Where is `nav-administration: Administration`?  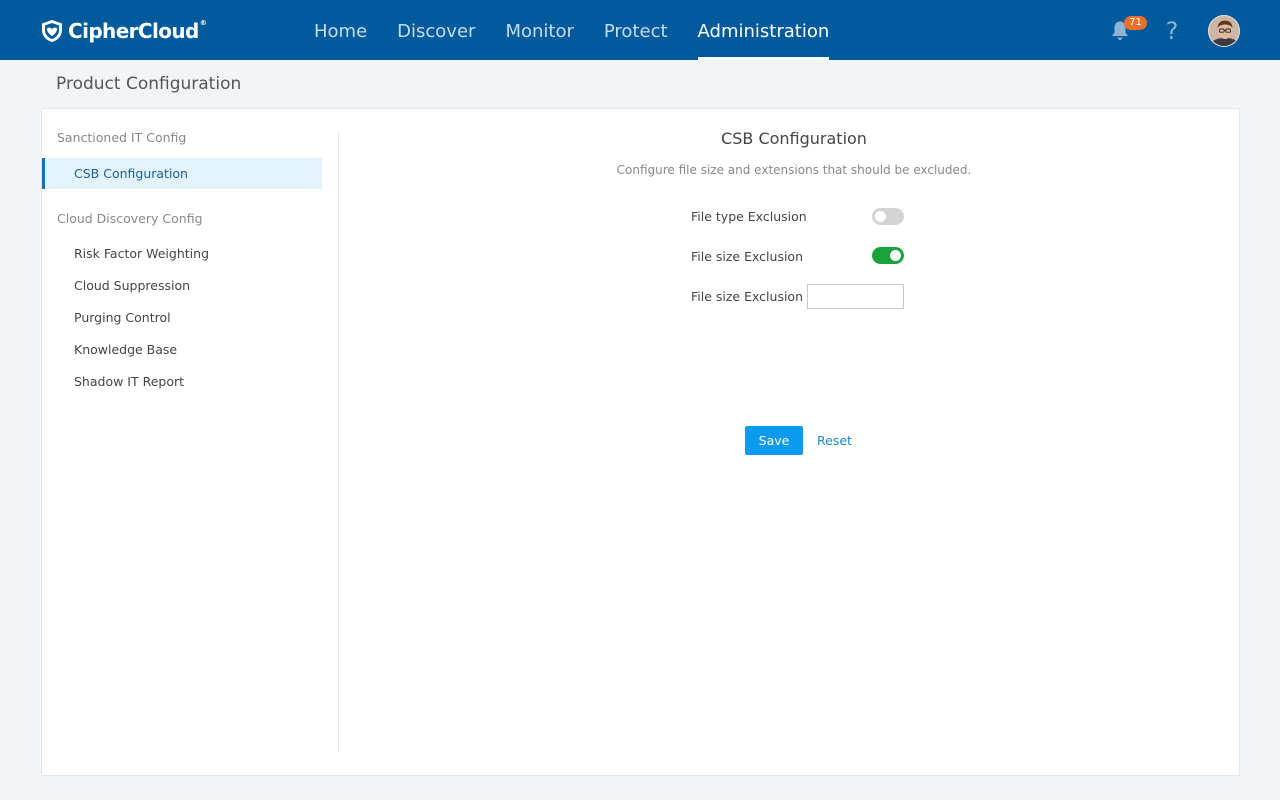 nav-administration: Administration is located at coordinates (764, 30).